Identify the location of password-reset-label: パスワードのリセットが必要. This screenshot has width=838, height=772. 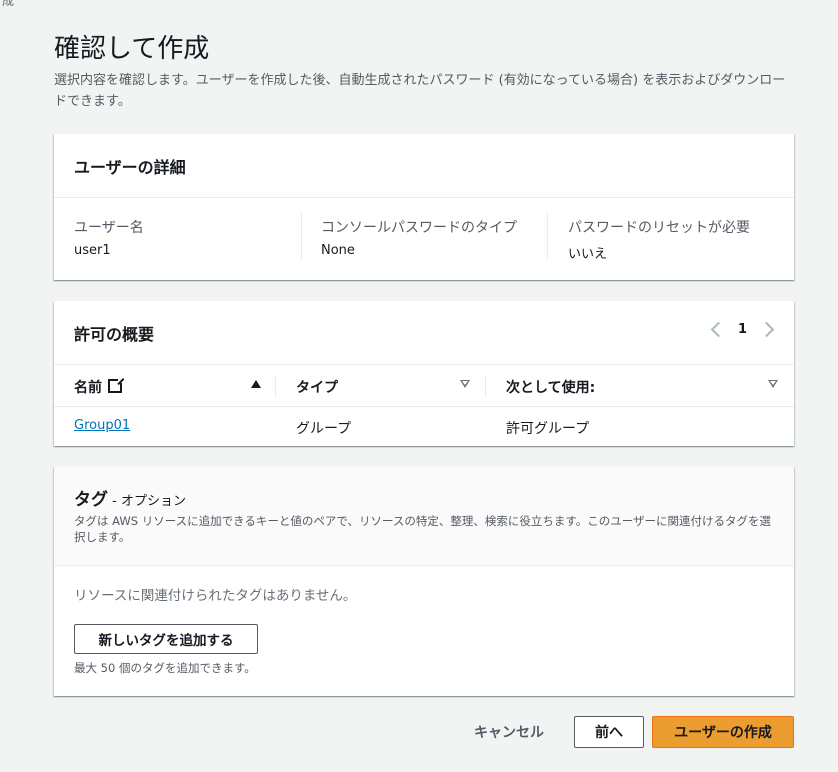
(659, 228).